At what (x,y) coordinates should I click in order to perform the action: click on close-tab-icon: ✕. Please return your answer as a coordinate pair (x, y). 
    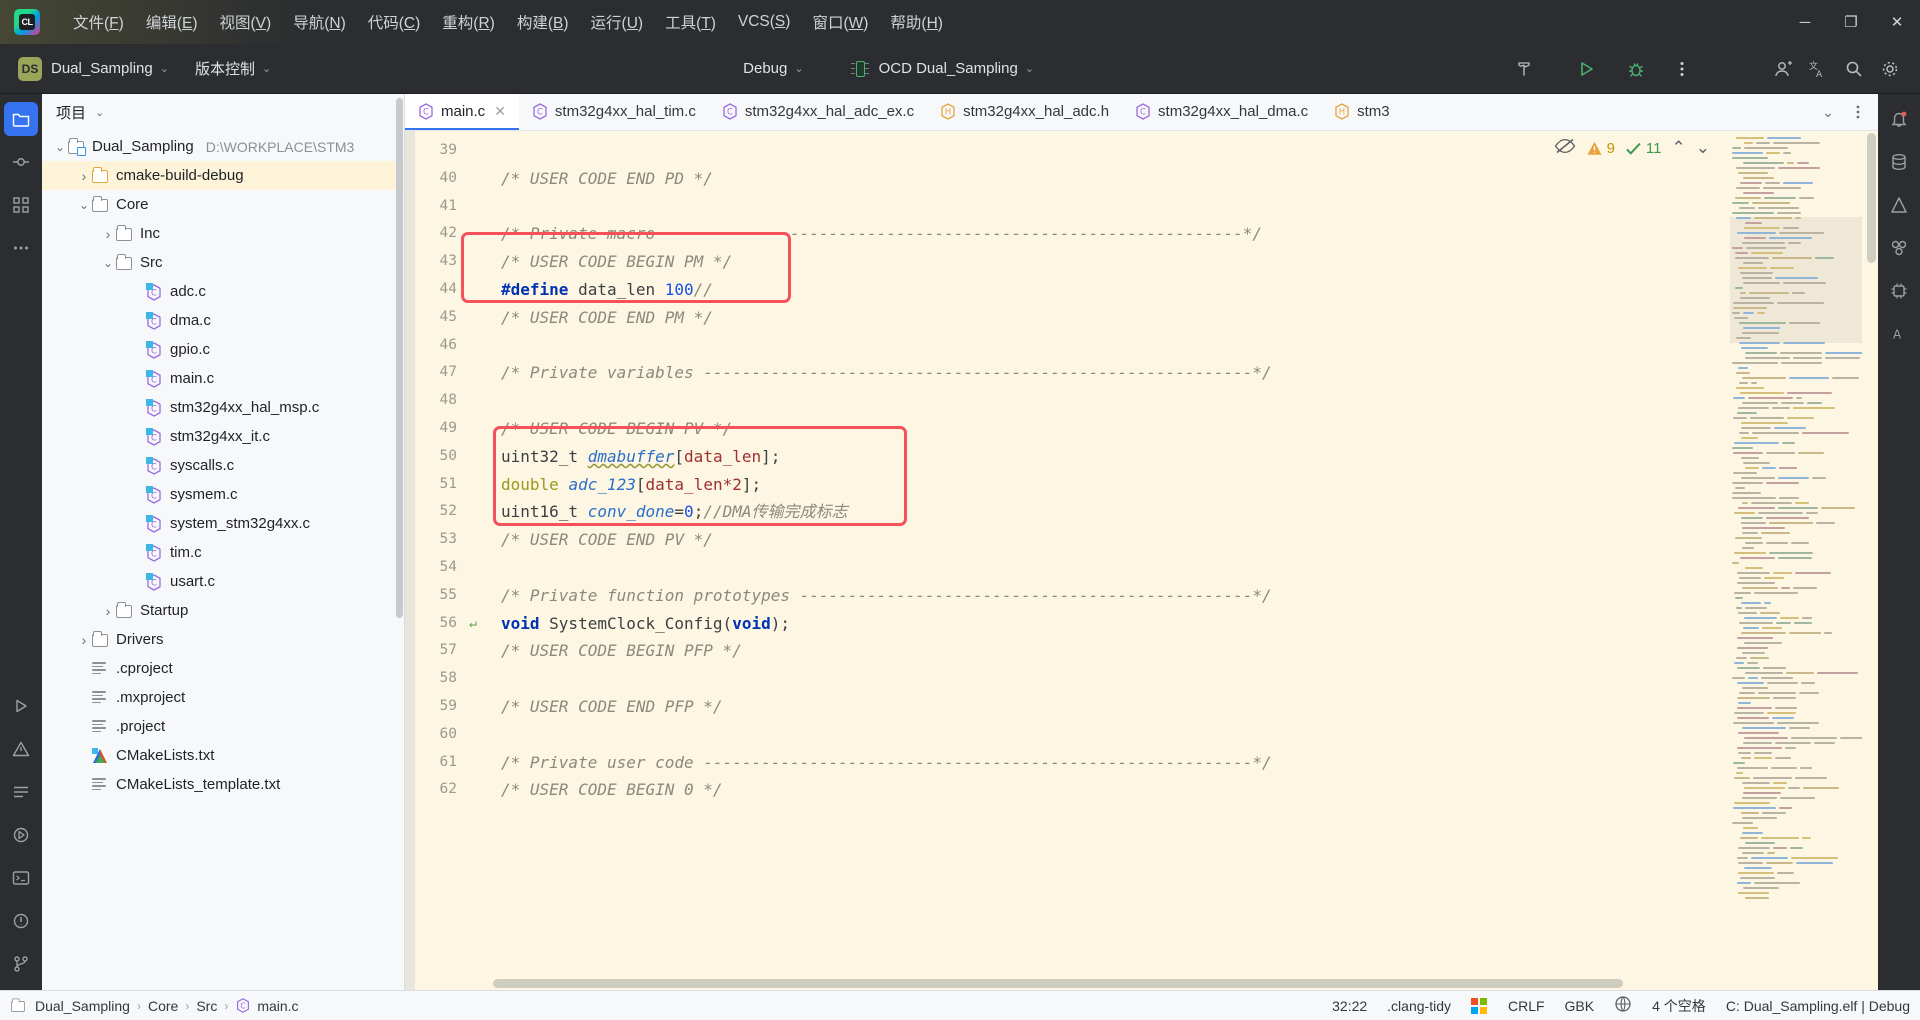
    Looking at the image, I should click on (500, 111).